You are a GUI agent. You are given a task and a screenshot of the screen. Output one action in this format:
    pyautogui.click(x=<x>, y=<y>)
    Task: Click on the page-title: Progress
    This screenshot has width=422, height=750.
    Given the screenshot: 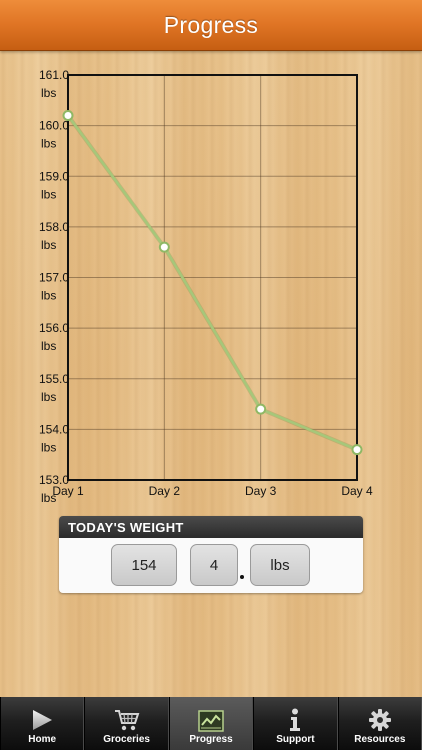 What is the action you would take?
    pyautogui.click(x=211, y=24)
    